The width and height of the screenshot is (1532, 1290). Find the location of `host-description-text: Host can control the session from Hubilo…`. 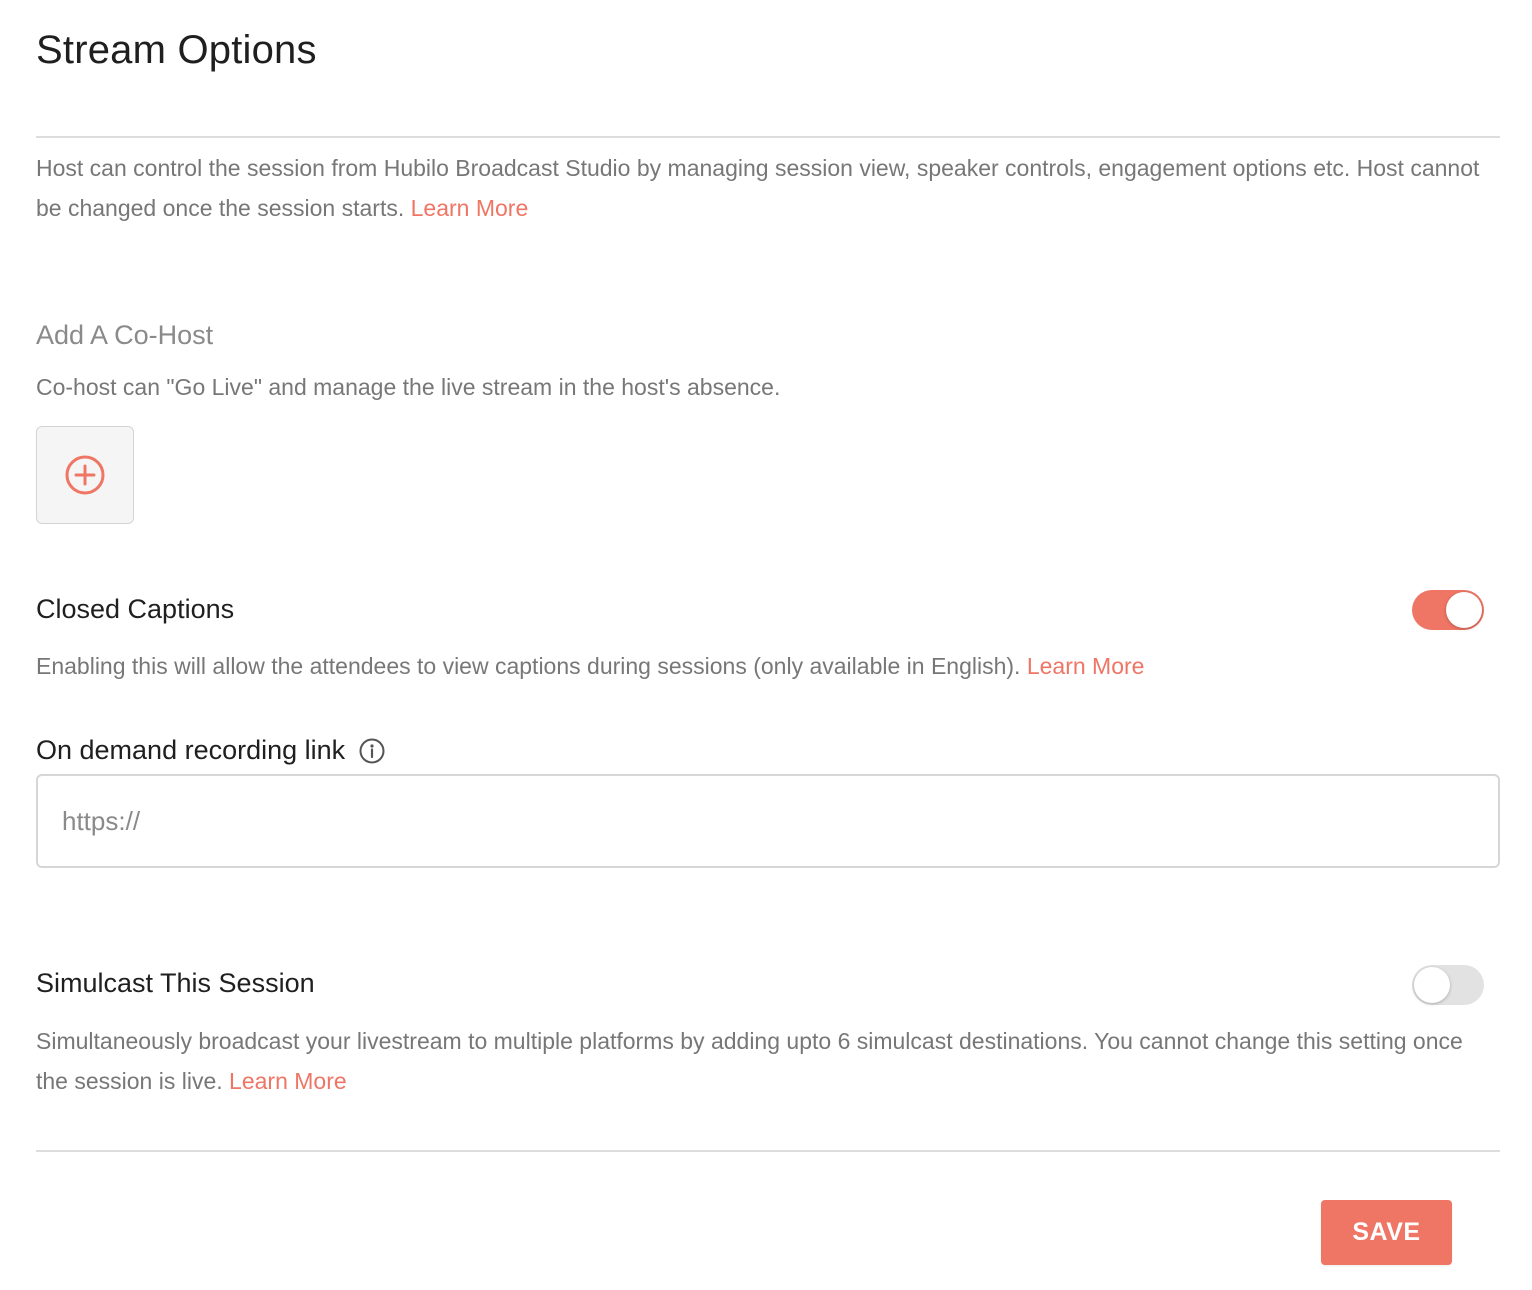

host-description-text: Host can control the session from Hubilo… is located at coordinates (758, 188).